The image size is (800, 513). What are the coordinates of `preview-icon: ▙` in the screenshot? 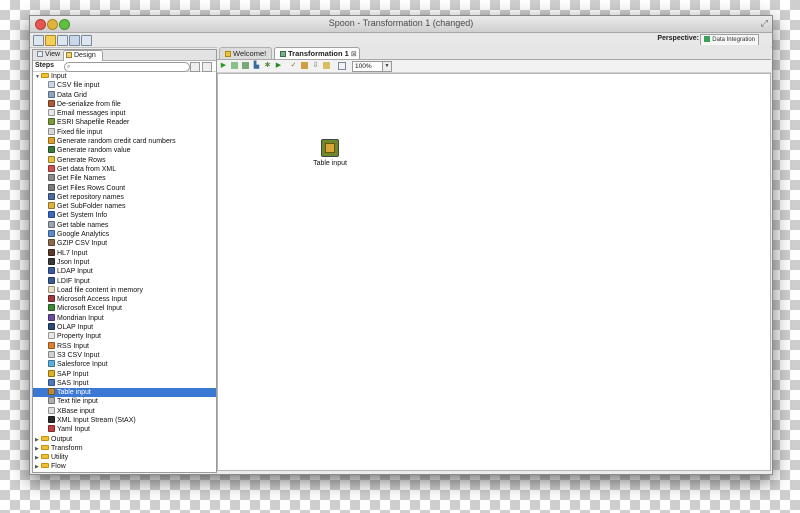 It's located at (256, 65).